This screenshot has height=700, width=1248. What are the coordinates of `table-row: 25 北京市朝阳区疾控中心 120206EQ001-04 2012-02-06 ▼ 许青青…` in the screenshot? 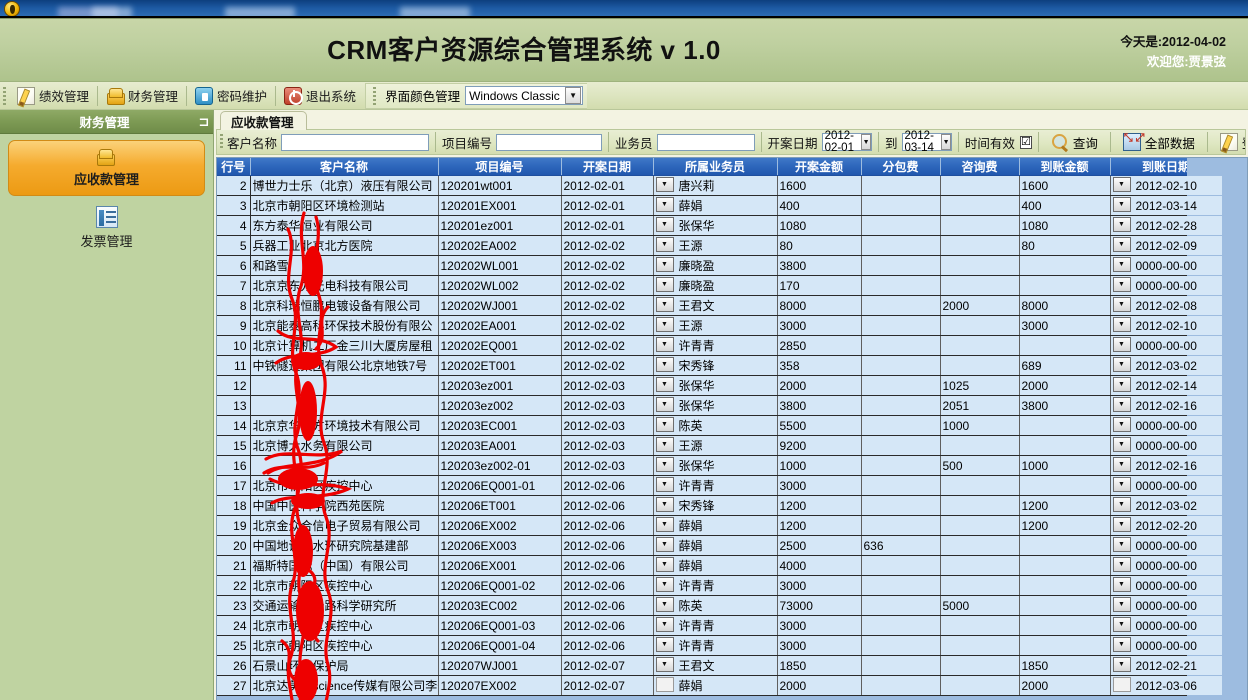 It's located at (720, 645).